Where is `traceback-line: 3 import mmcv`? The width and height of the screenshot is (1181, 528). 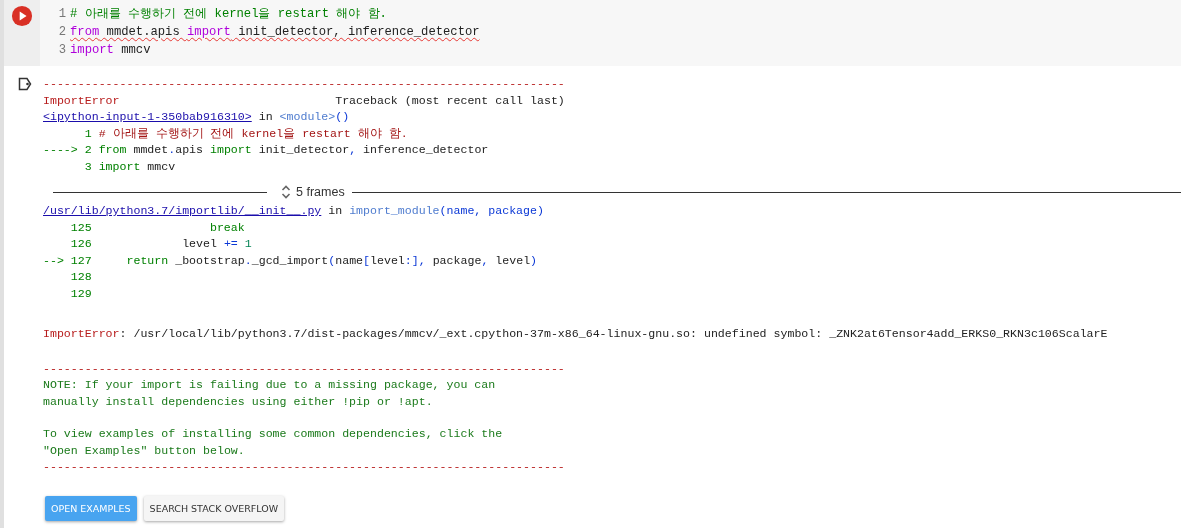
traceback-line: 3 import mmcv is located at coordinates (130, 166).